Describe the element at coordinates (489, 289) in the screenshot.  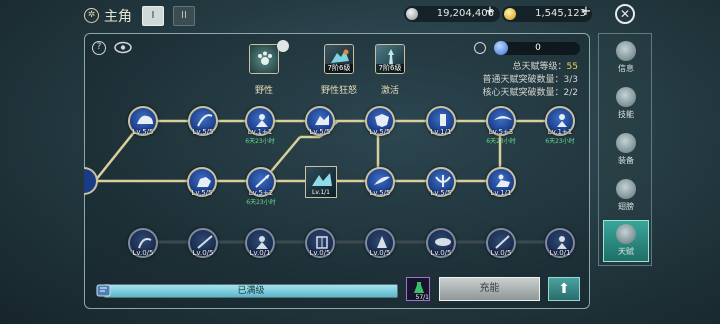
I see `charge-button: 充能` at that location.